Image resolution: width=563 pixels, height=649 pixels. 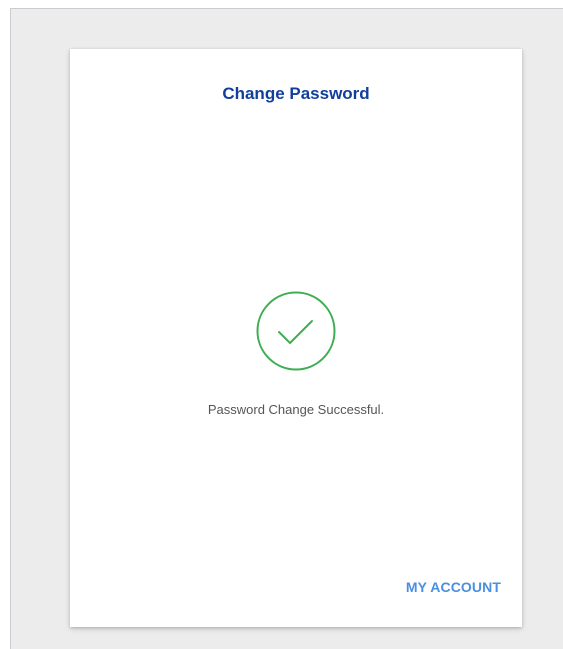 I want to click on card-title: Change Password, so click(x=296, y=93).